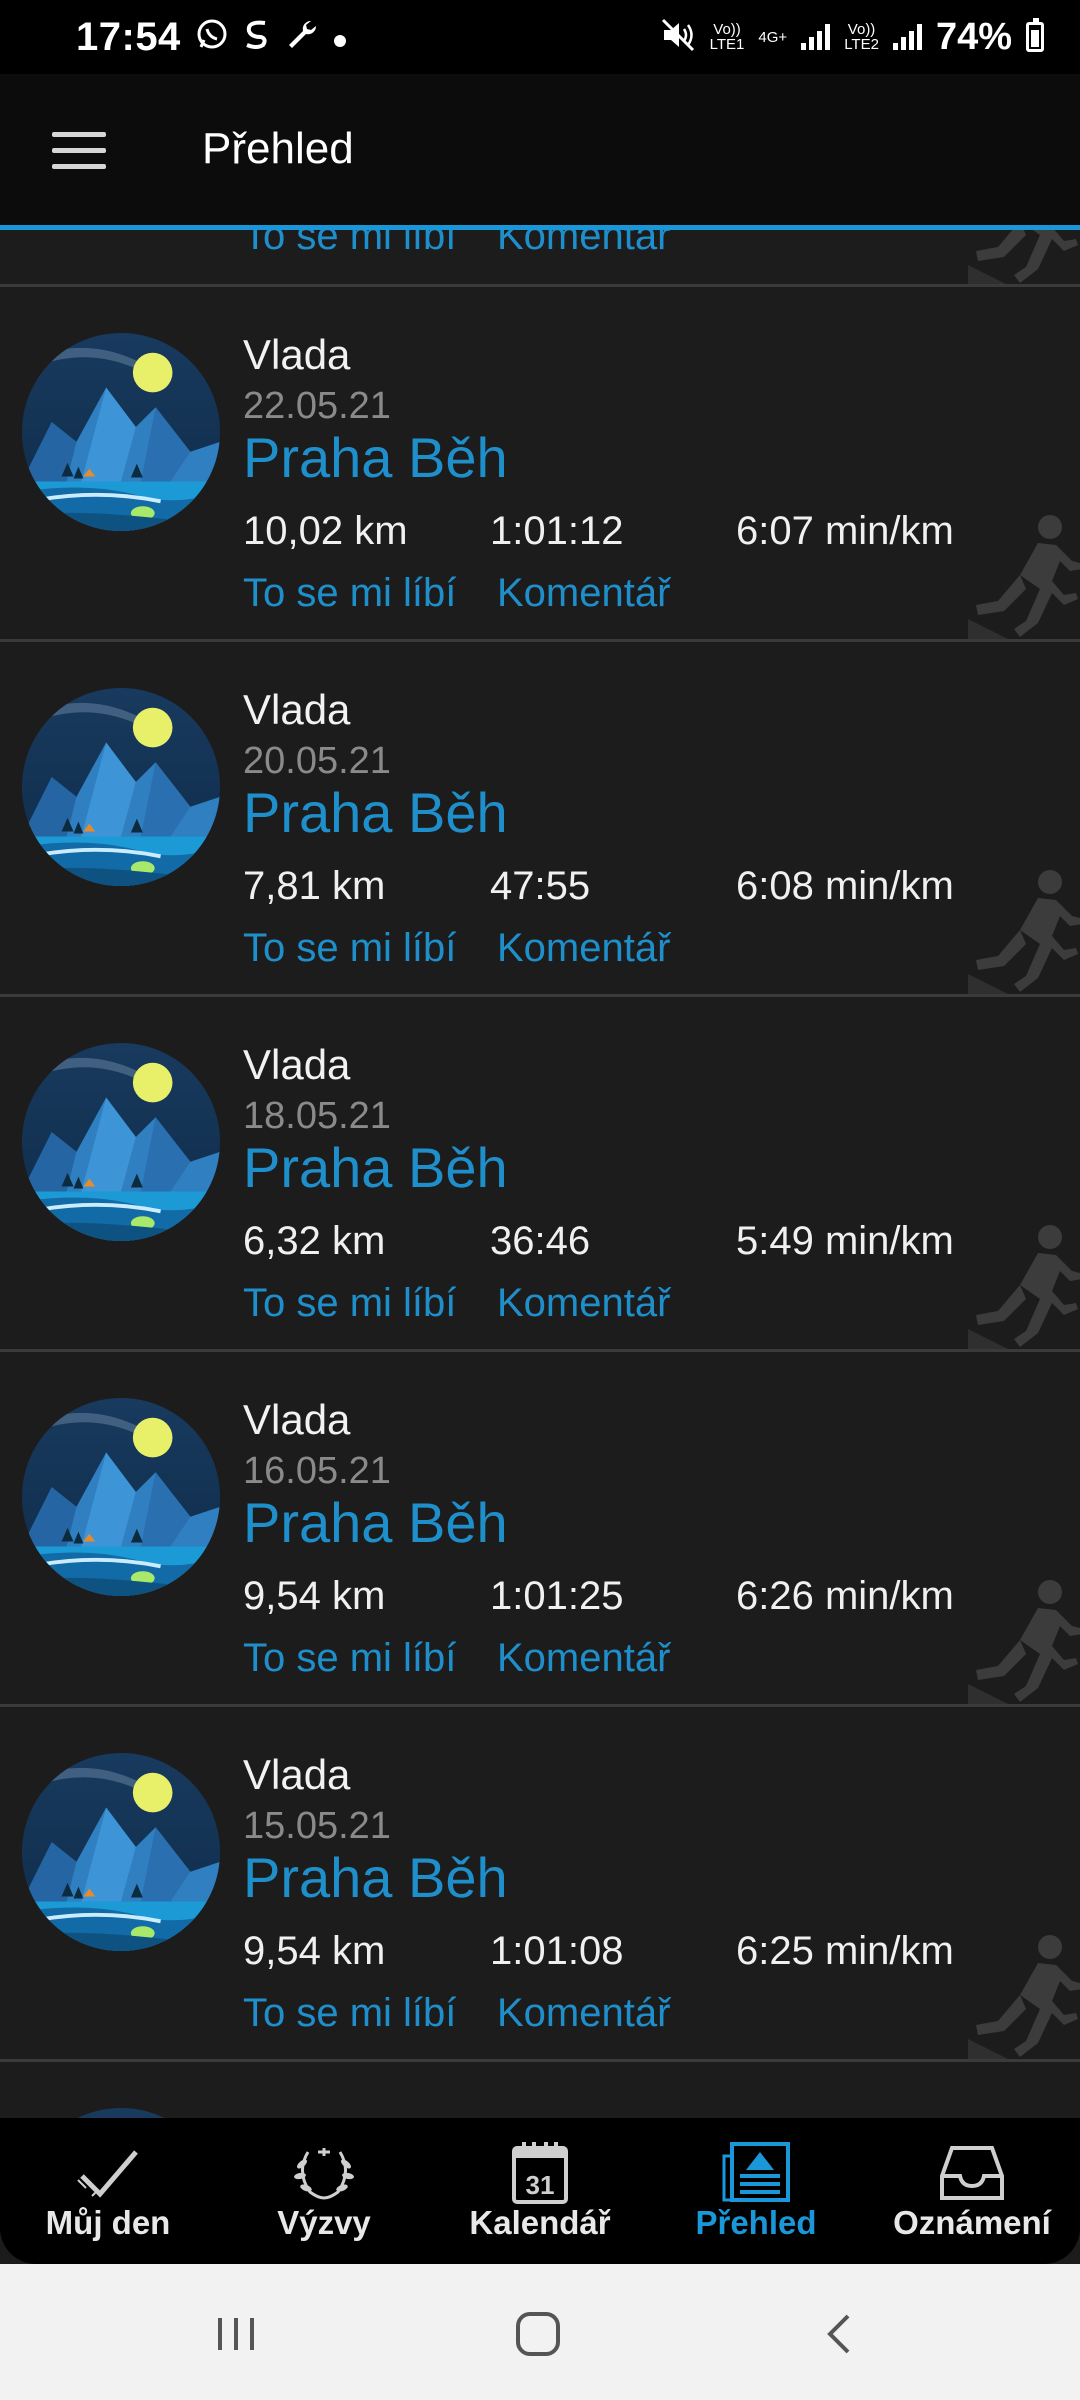 Image resolution: width=1080 pixels, height=2400 pixels. Describe the element at coordinates (540, 152) in the screenshot. I see `app-bar: Přehled` at that location.